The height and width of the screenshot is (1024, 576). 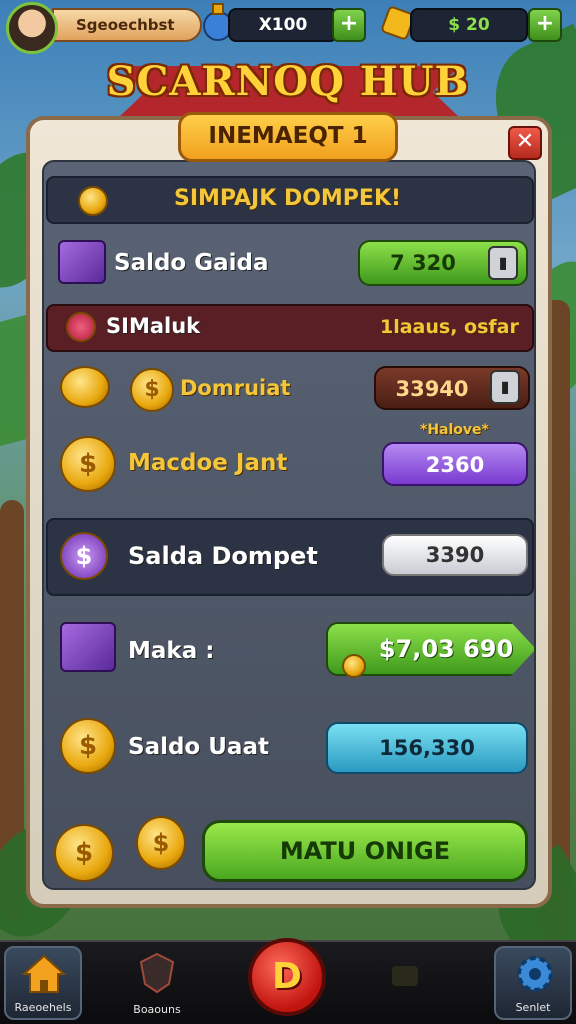 What do you see at coordinates (455, 555) in the screenshot?
I see `salda-dompet-value: 3390` at bounding box center [455, 555].